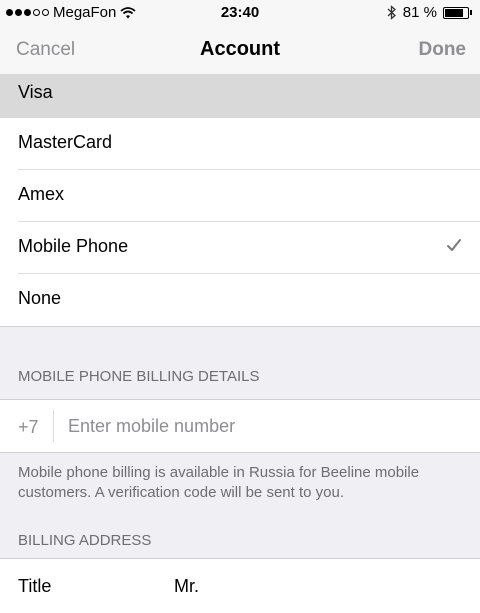 This screenshot has width=480, height=613. Describe the element at coordinates (35, 92) in the screenshot. I see `payment-option-label: Visa` at that location.